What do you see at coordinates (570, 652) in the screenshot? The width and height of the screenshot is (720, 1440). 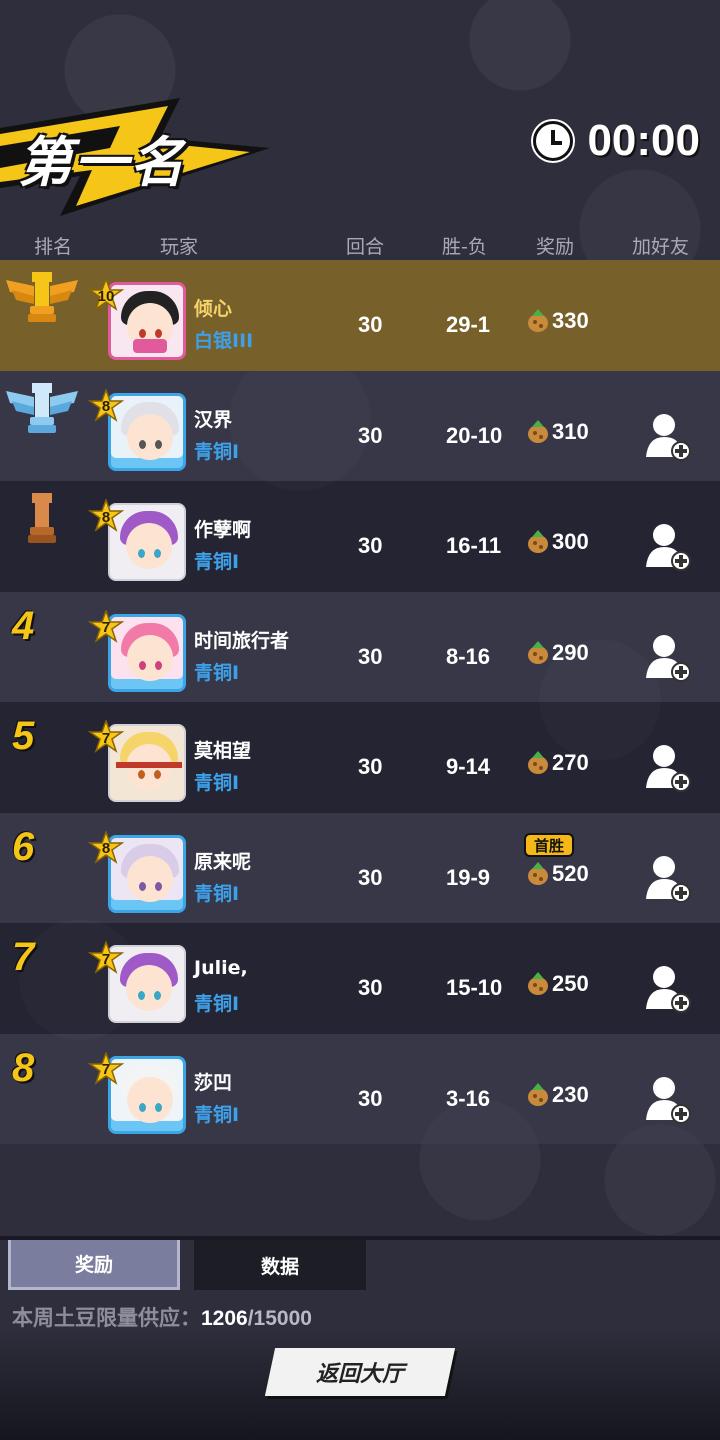 I see `reward-value: 290` at bounding box center [570, 652].